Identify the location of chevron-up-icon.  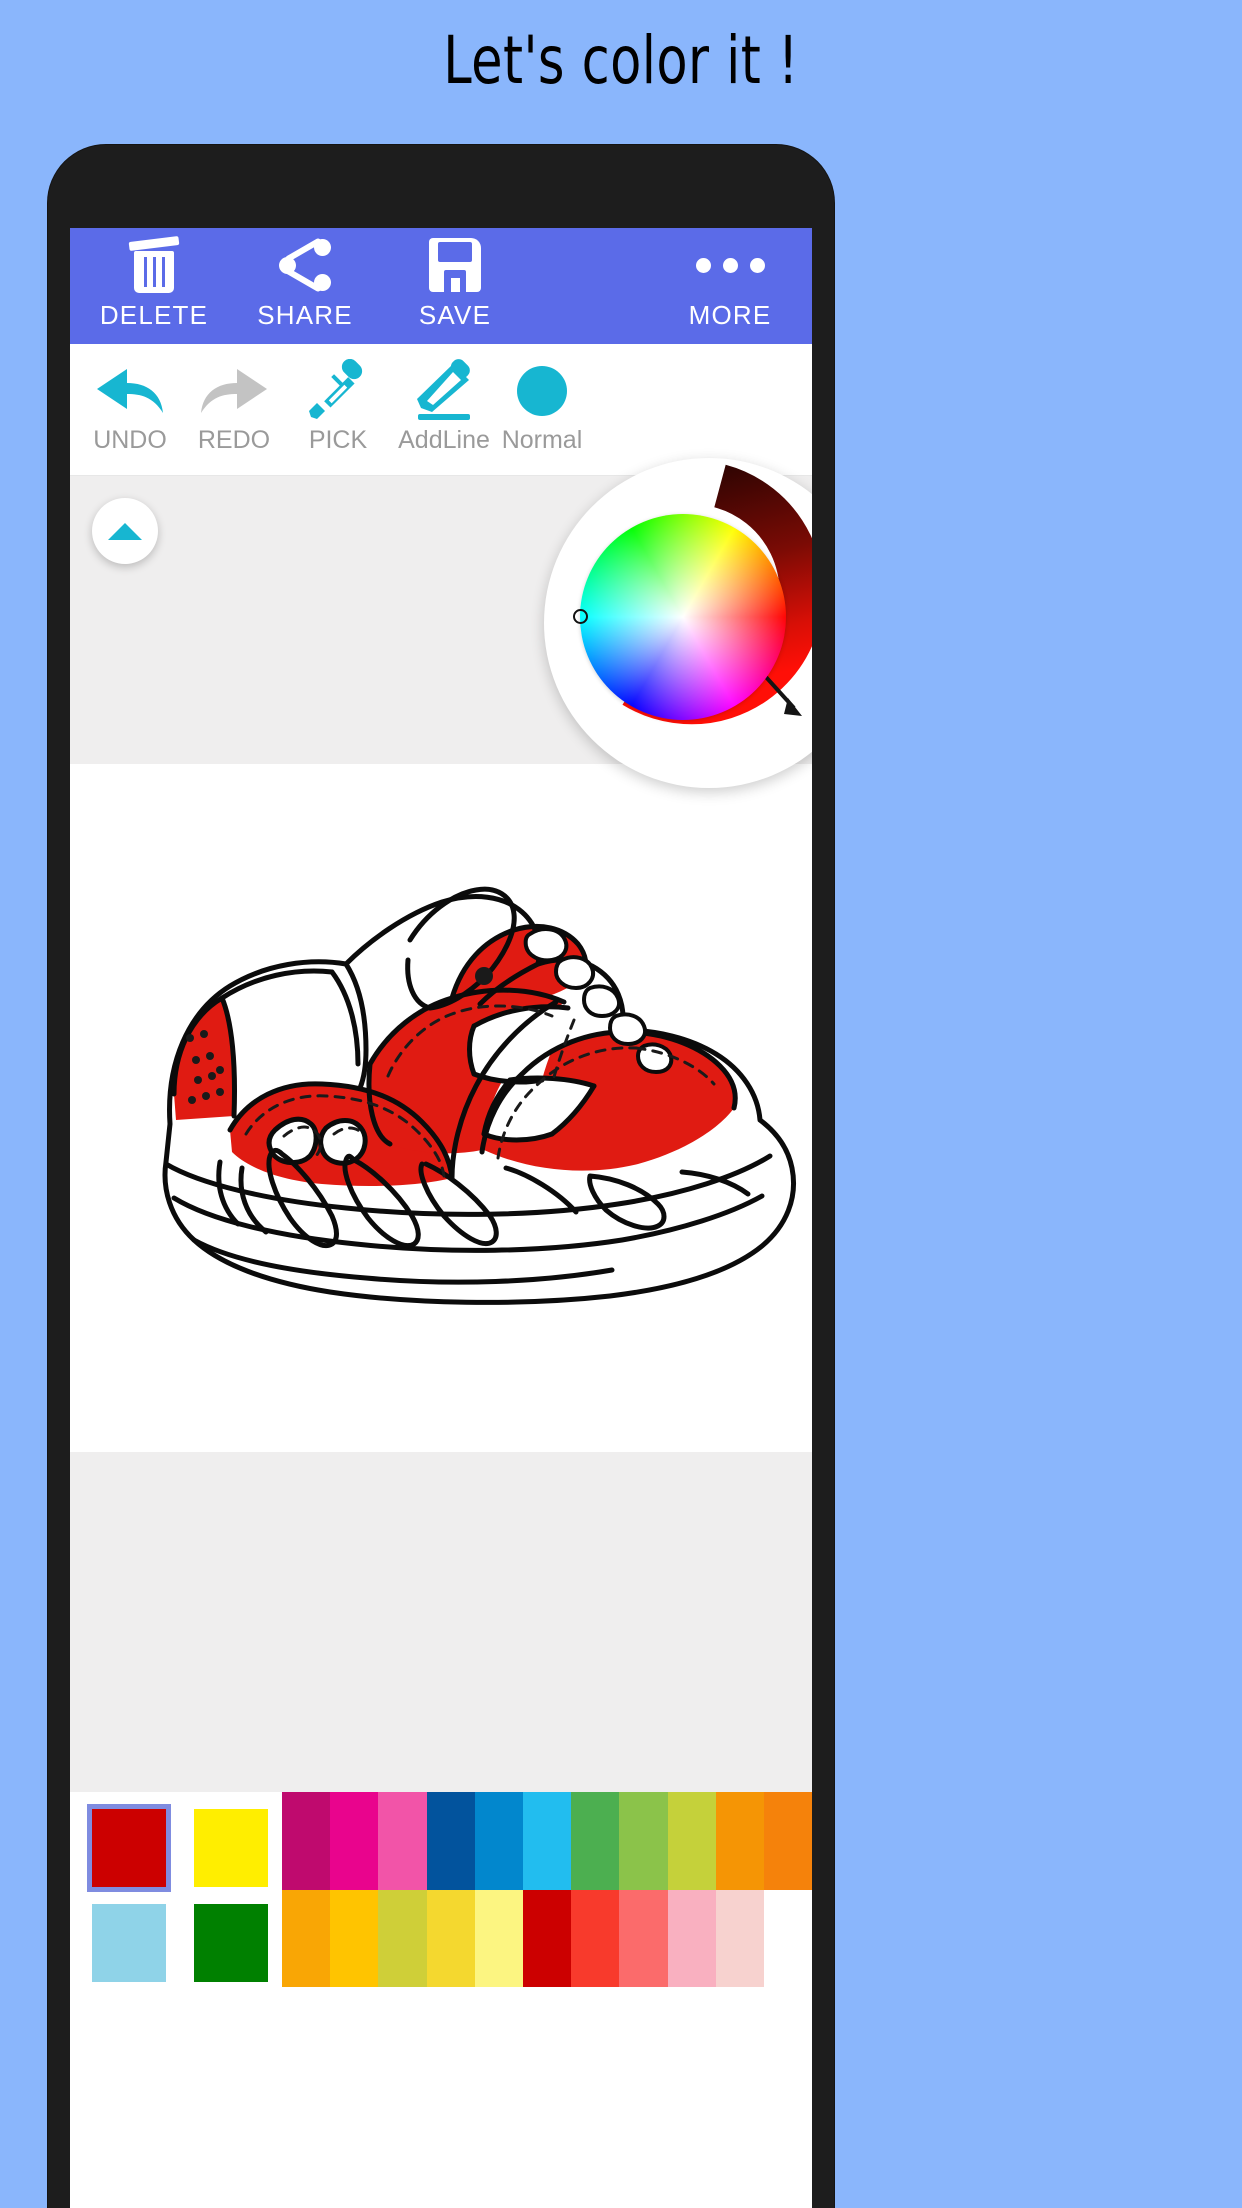
(125, 531).